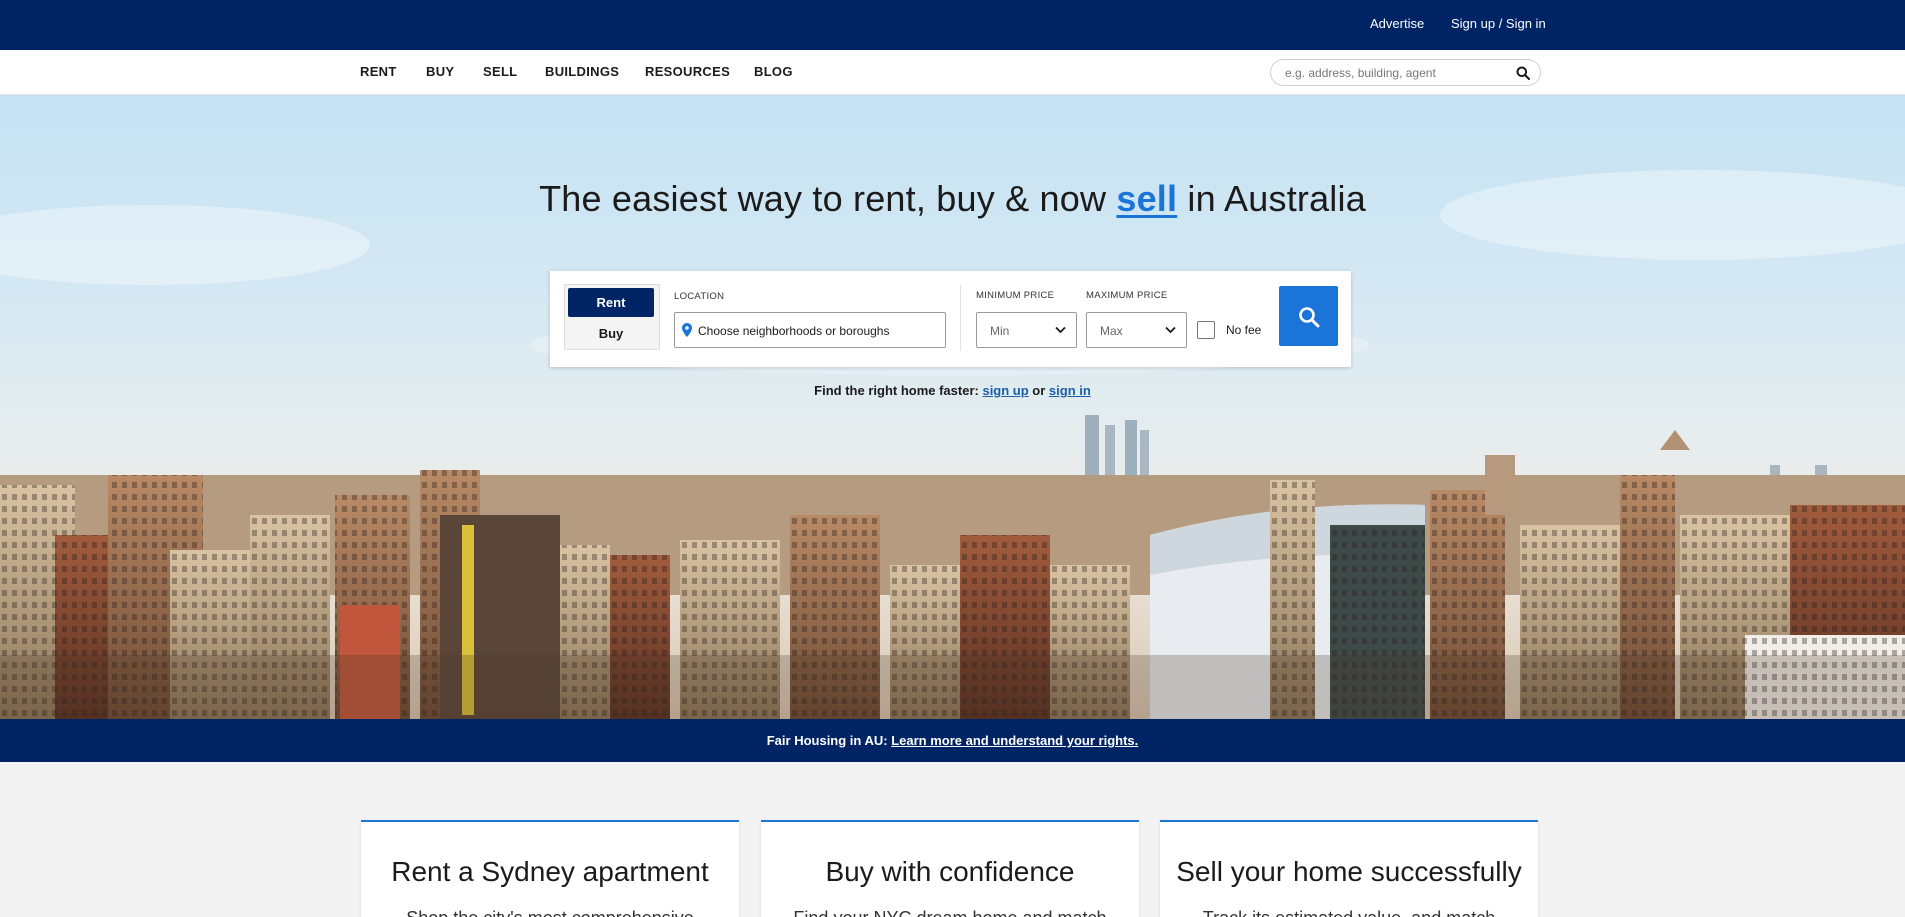 The image size is (1905, 917). Describe the element at coordinates (1395, 73) in the screenshot. I see `site-search-input` at that location.